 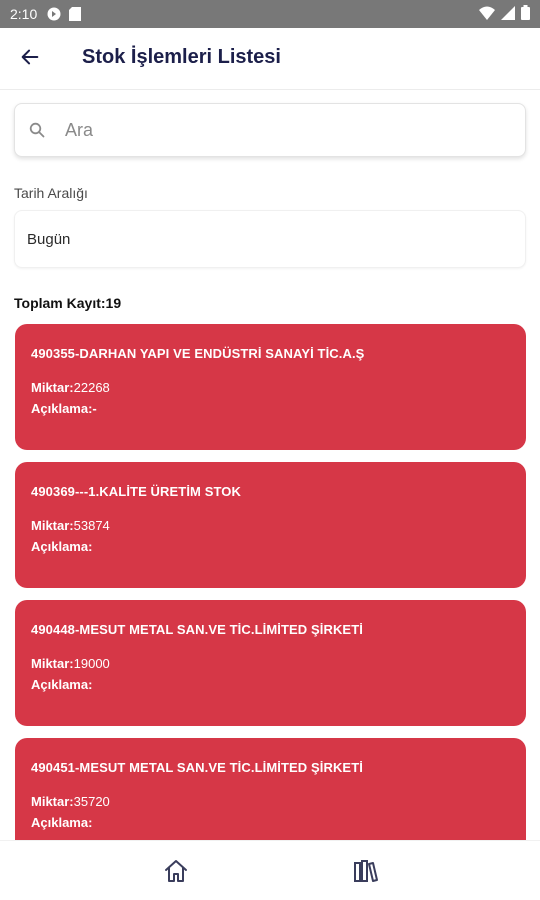 I want to click on page-title: Stok İşlemleri Listesi, so click(x=181, y=57).